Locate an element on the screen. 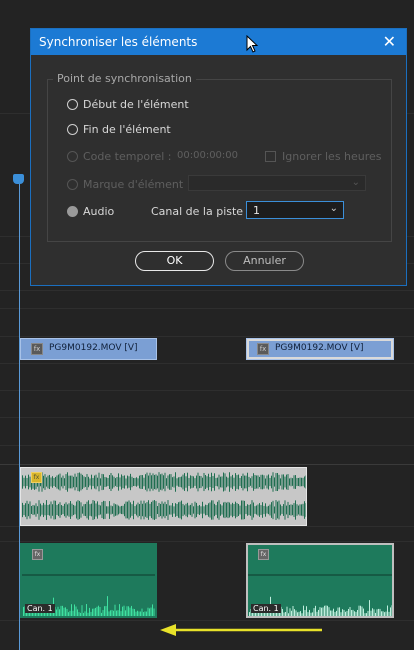 This screenshot has height=650, width=414. radio-start-label: Début de l'élément is located at coordinates (136, 104).